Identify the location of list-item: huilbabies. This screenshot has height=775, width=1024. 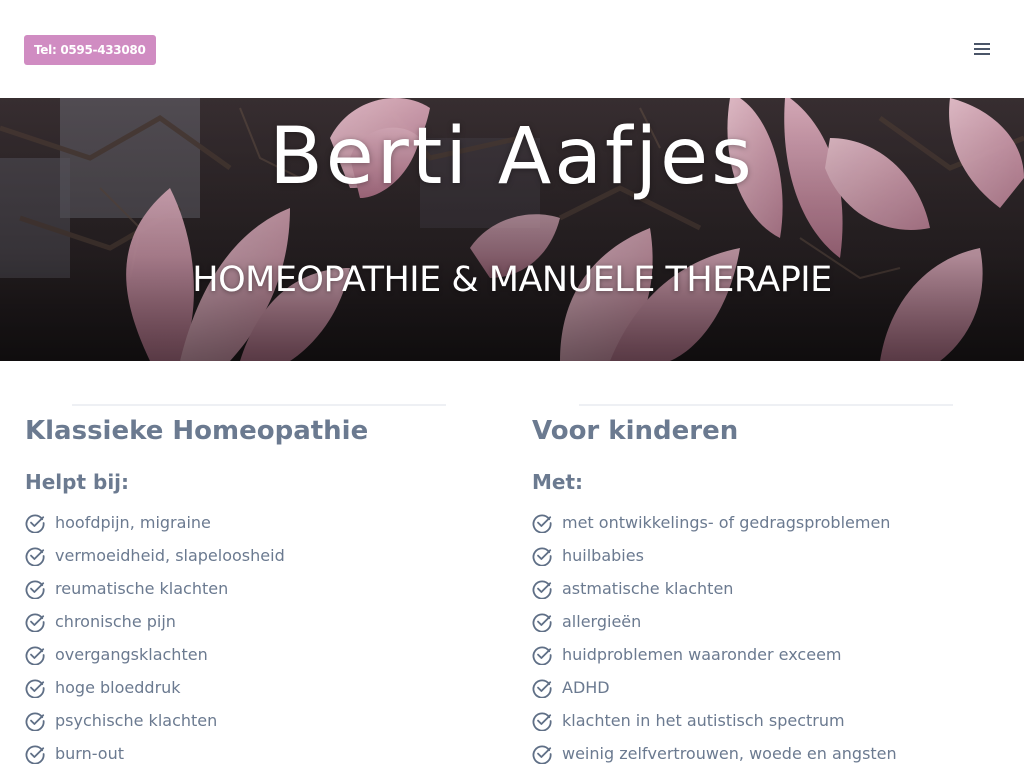
(714, 560).